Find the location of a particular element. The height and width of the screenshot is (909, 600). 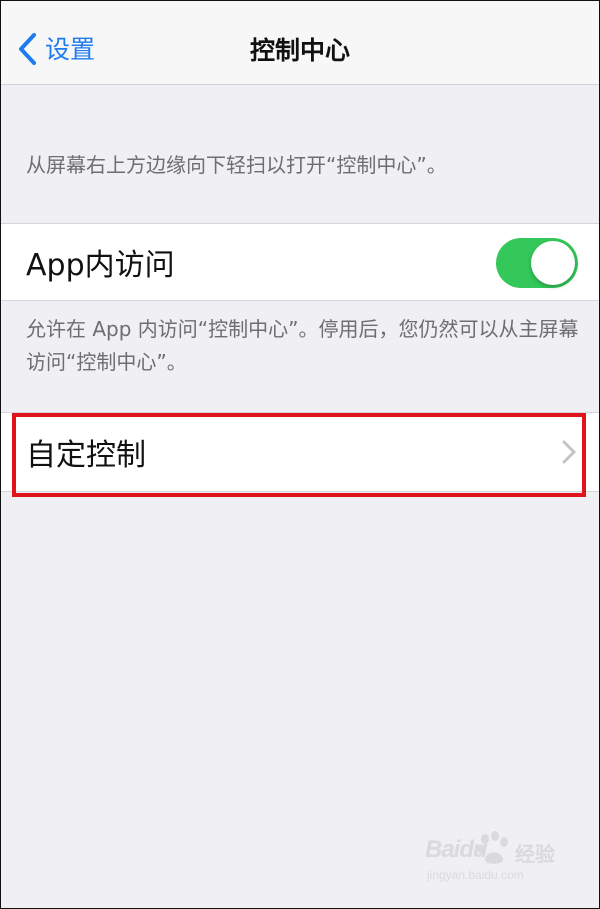

intro-description: 从屏幕右上方边缘向下轻扫以打开“控制中心”。 is located at coordinates (236, 165).